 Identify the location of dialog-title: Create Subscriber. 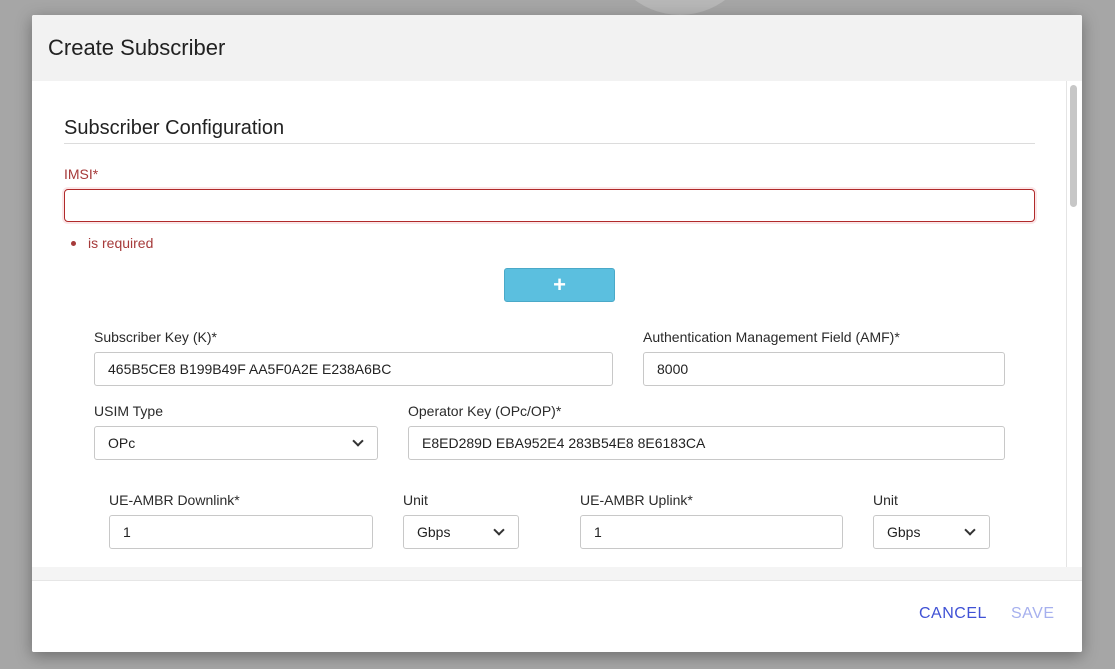
(137, 47).